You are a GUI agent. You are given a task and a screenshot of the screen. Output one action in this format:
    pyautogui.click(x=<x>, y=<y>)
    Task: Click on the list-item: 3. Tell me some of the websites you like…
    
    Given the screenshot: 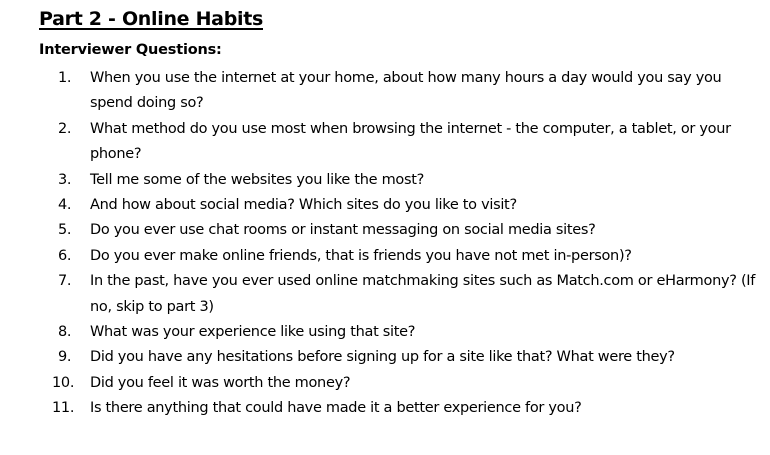 What is the action you would take?
    pyautogui.click(x=408, y=180)
    